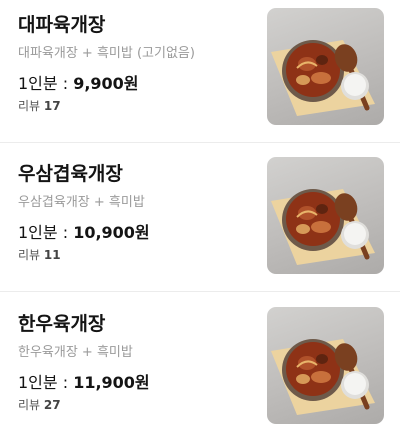  What do you see at coordinates (111, 232) in the screenshot?
I see `menu-item-price: 10,900원` at bounding box center [111, 232].